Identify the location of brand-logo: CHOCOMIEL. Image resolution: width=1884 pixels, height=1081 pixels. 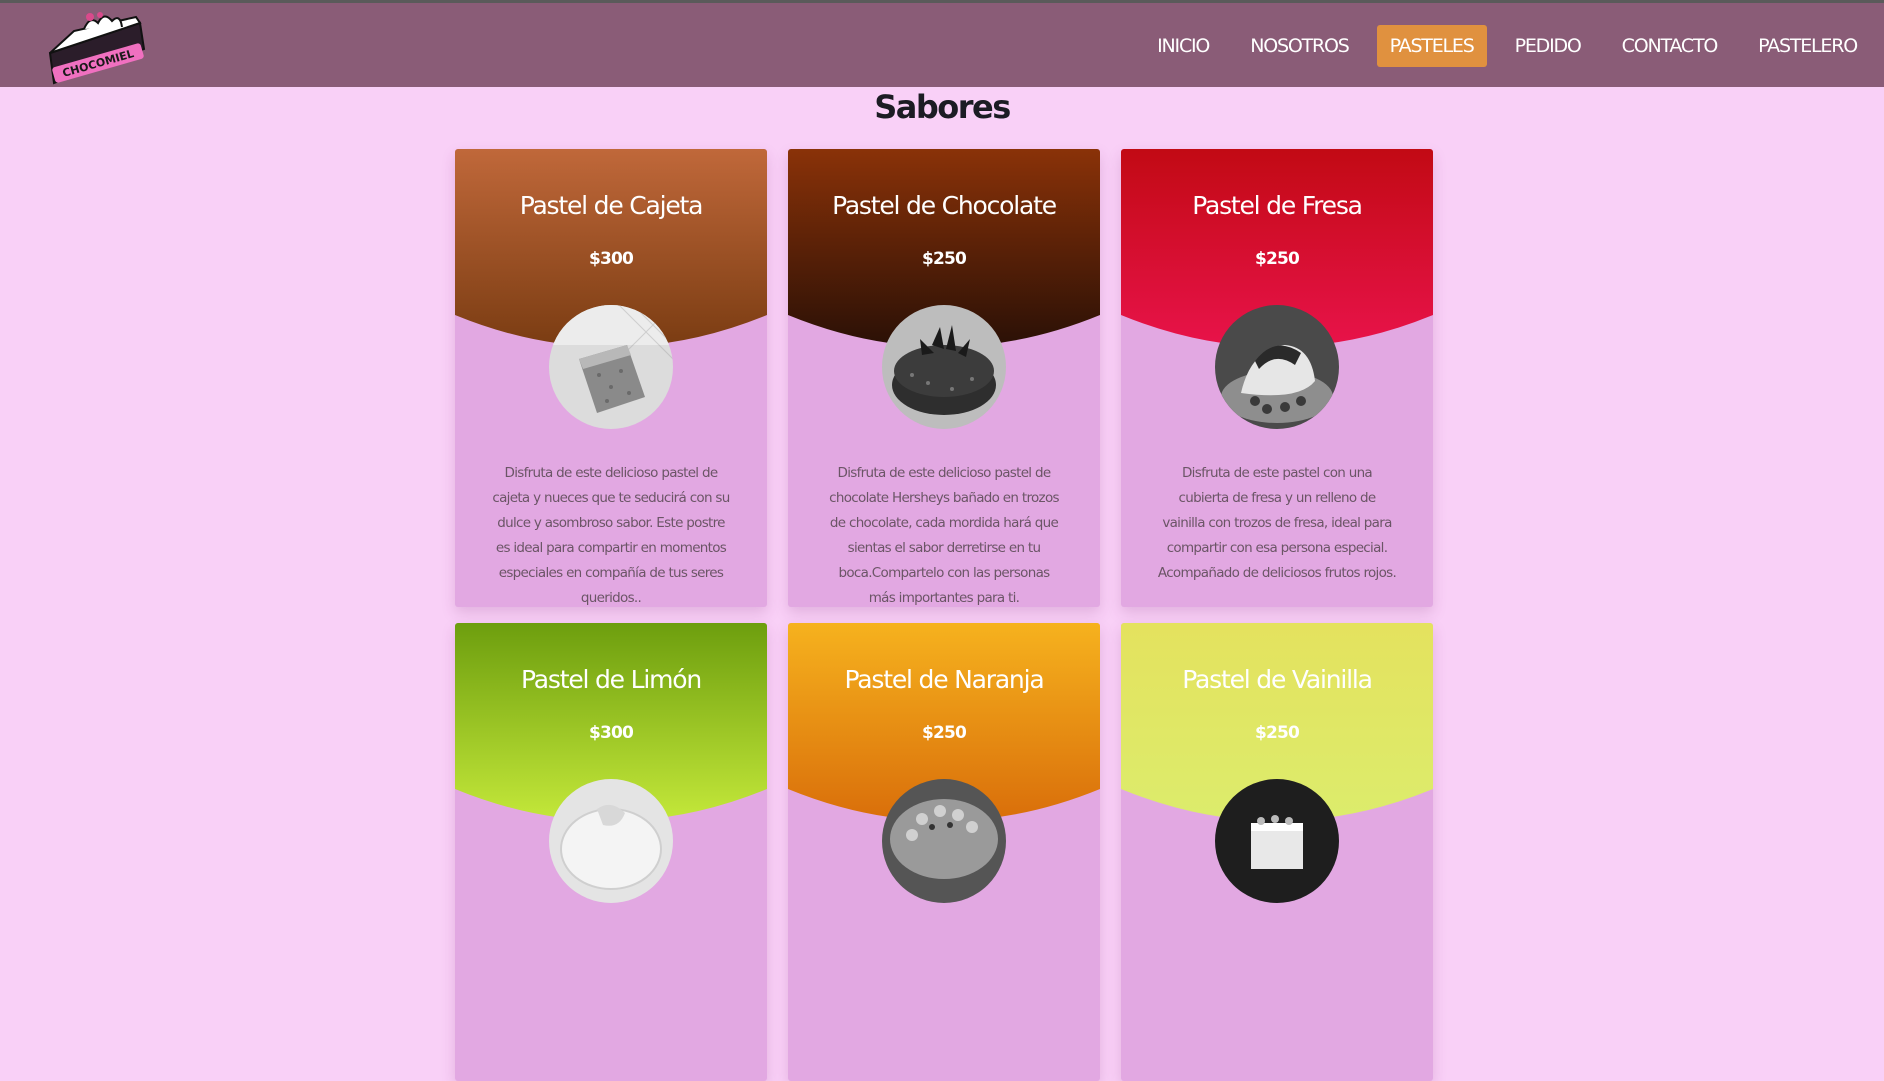
(97, 48).